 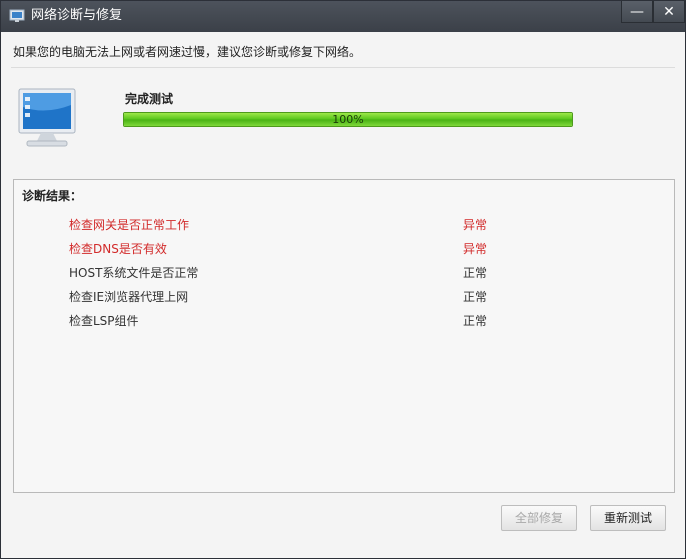 I want to click on result-row-hosts: HOST系统文件是否正常 正常, so click(x=309, y=273).